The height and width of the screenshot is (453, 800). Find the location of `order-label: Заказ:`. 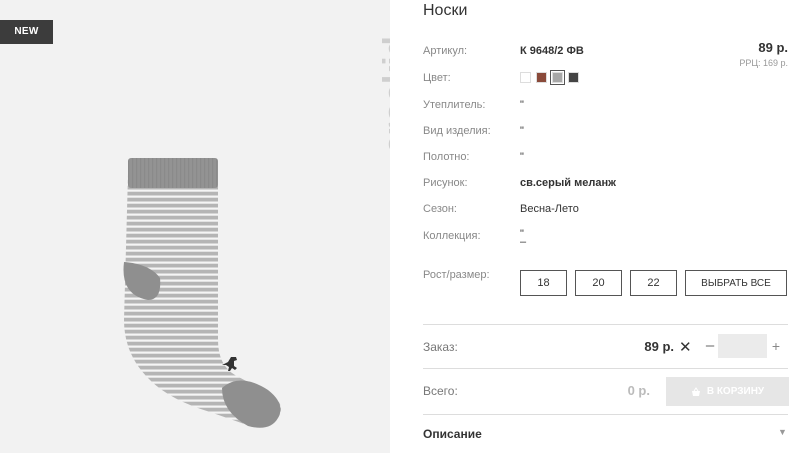

order-label: Заказ: is located at coordinates (440, 347).